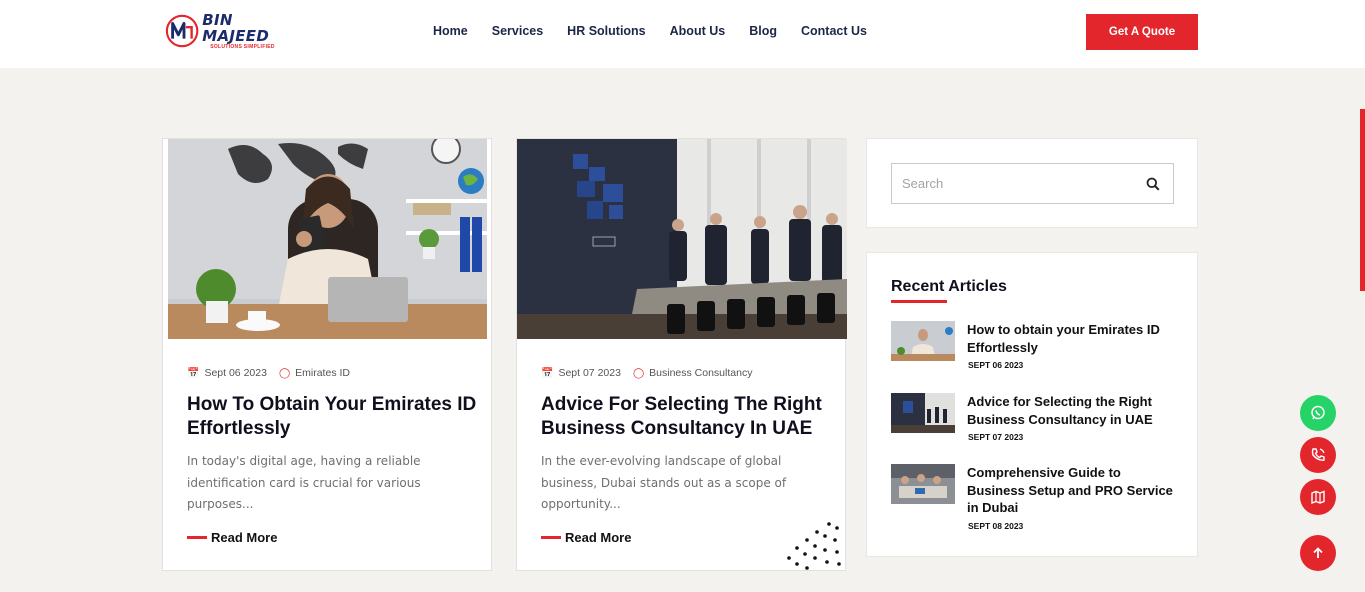 The height and width of the screenshot is (592, 1365). I want to click on call-button, so click(1318, 455).